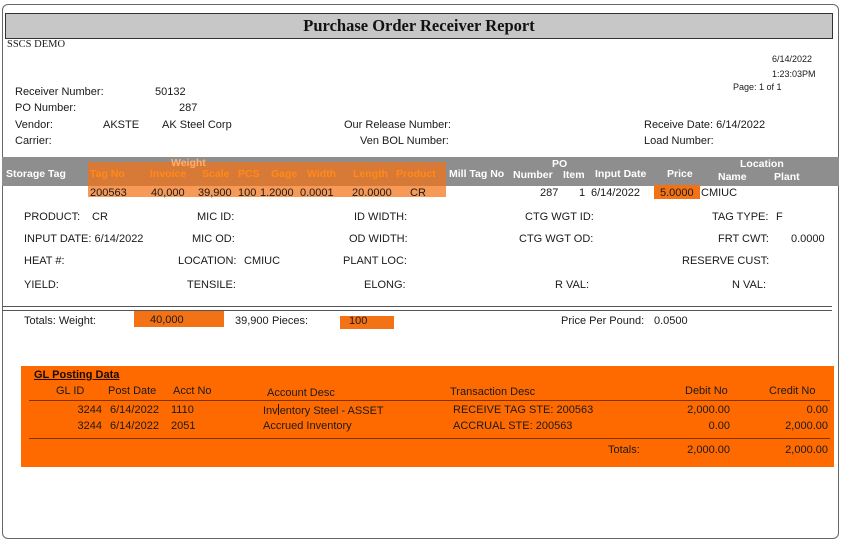 Image resolution: width=841 pixels, height=543 pixels. What do you see at coordinates (121, 125) in the screenshot?
I see `vendor-code: AKSTE` at bounding box center [121, 125].